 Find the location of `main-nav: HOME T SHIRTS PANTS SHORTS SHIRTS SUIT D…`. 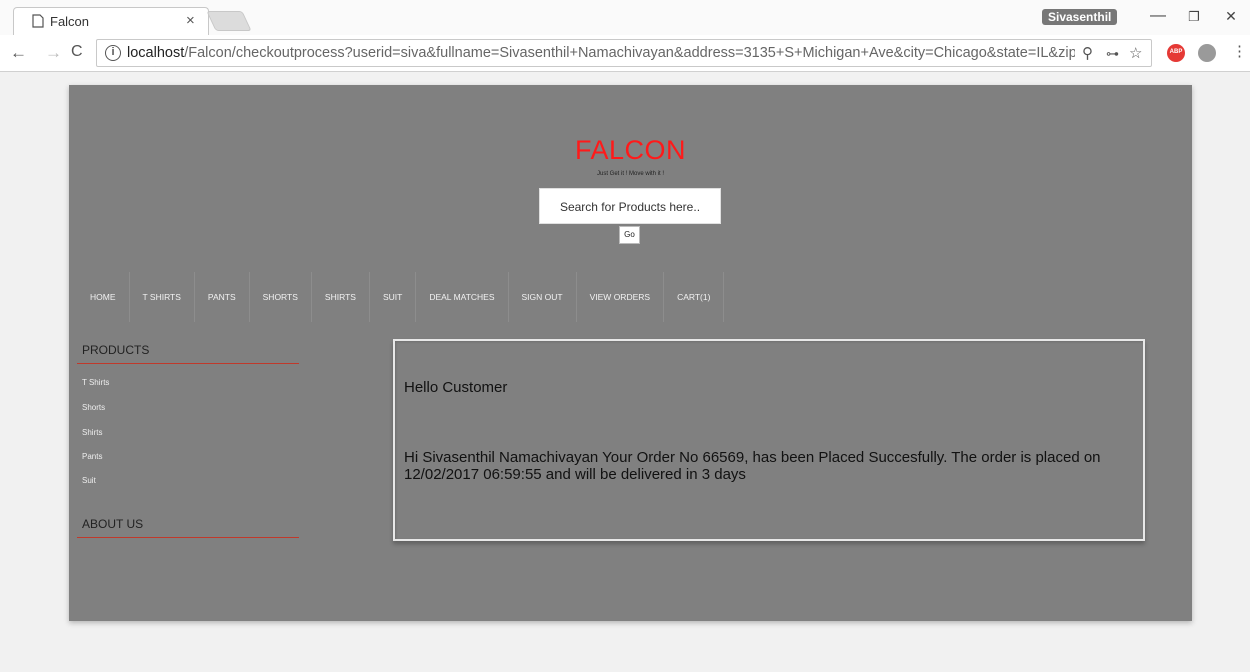

main-nav: HOME T SHIRTS PANTS SHORTS SHIRTS SUIT D… is located at coordinates (401, 297).